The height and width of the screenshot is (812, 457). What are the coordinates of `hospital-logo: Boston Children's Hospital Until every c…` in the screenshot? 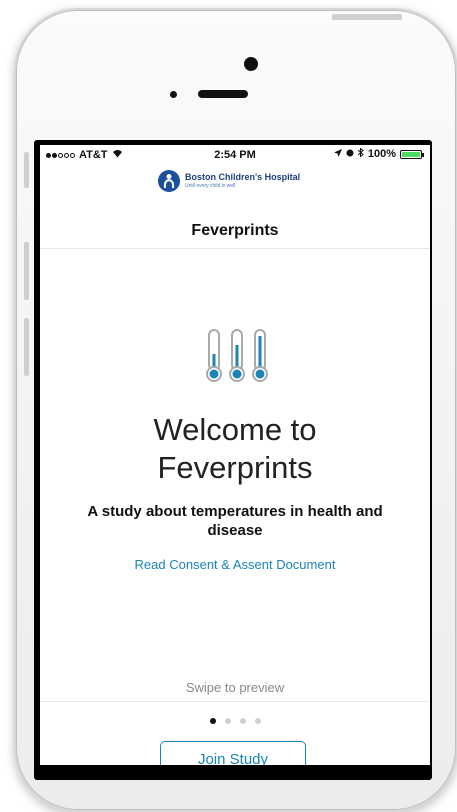 It's located at (229, 181).